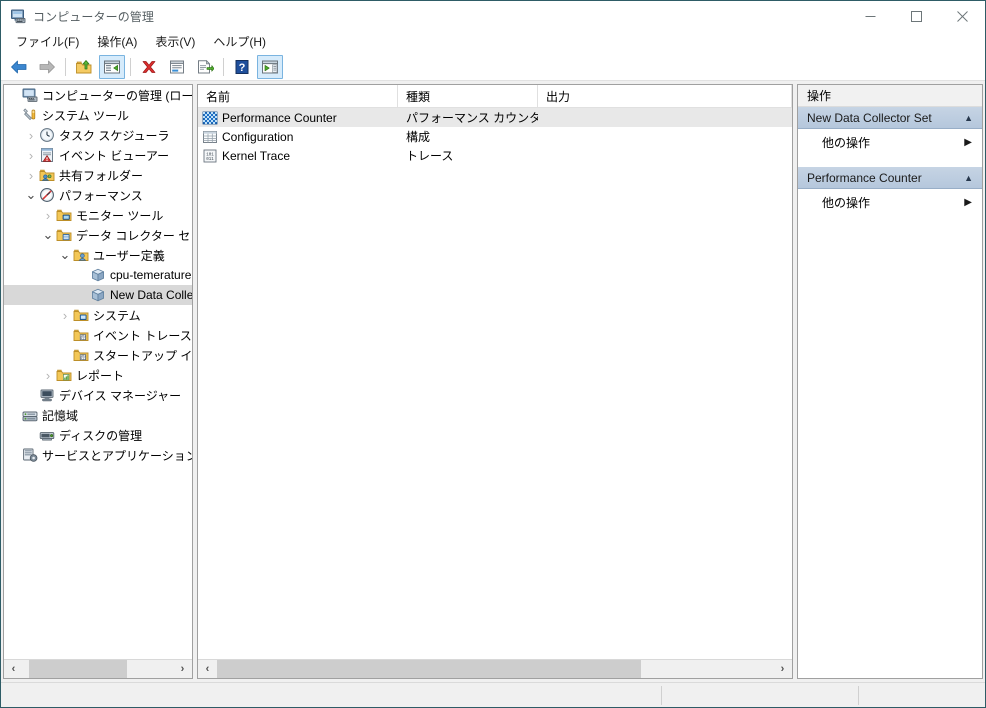 The image size is (986, 708). I want to click on list-scroll-track, so click(495, 669).